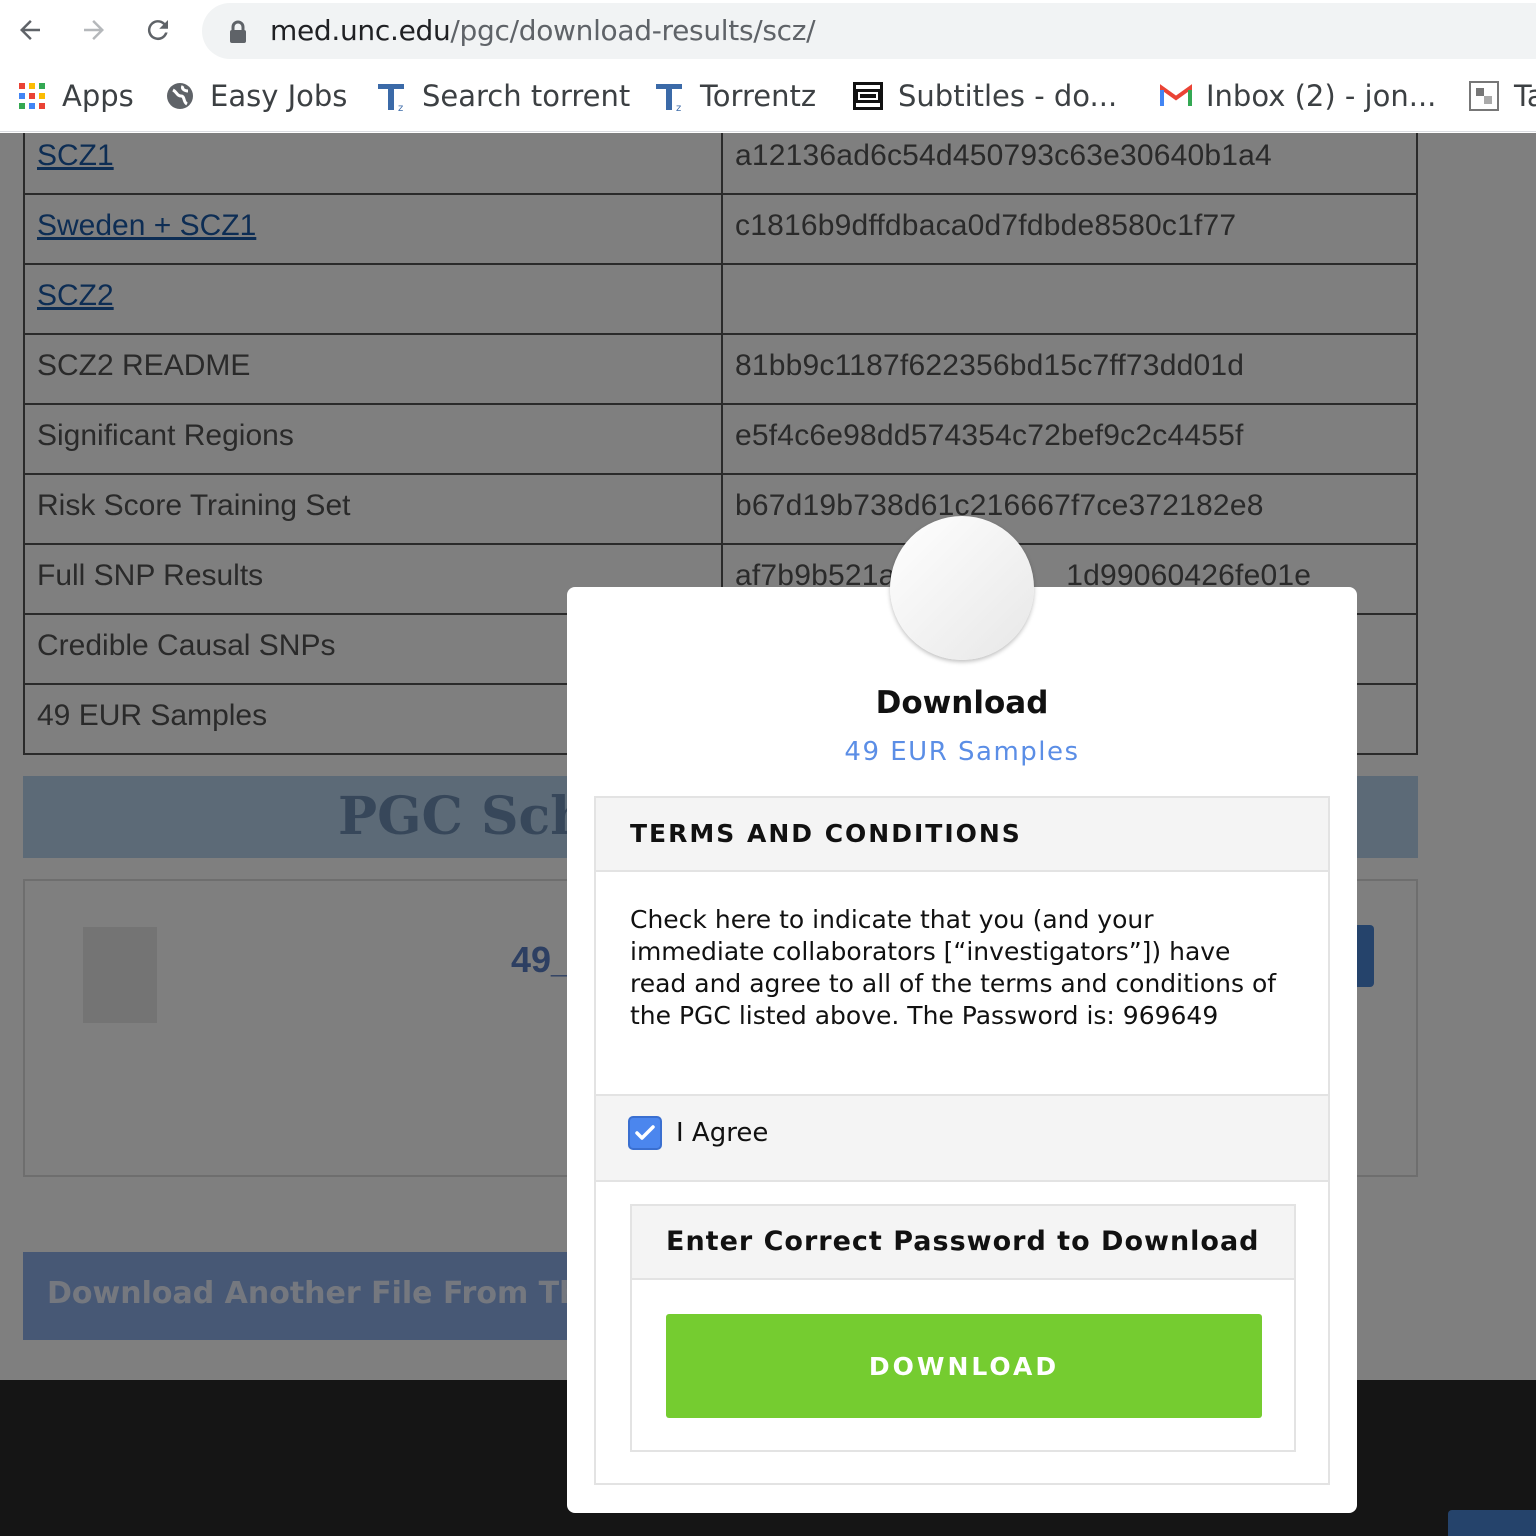  I want to click on gmail-icon, so click(1176, 96).